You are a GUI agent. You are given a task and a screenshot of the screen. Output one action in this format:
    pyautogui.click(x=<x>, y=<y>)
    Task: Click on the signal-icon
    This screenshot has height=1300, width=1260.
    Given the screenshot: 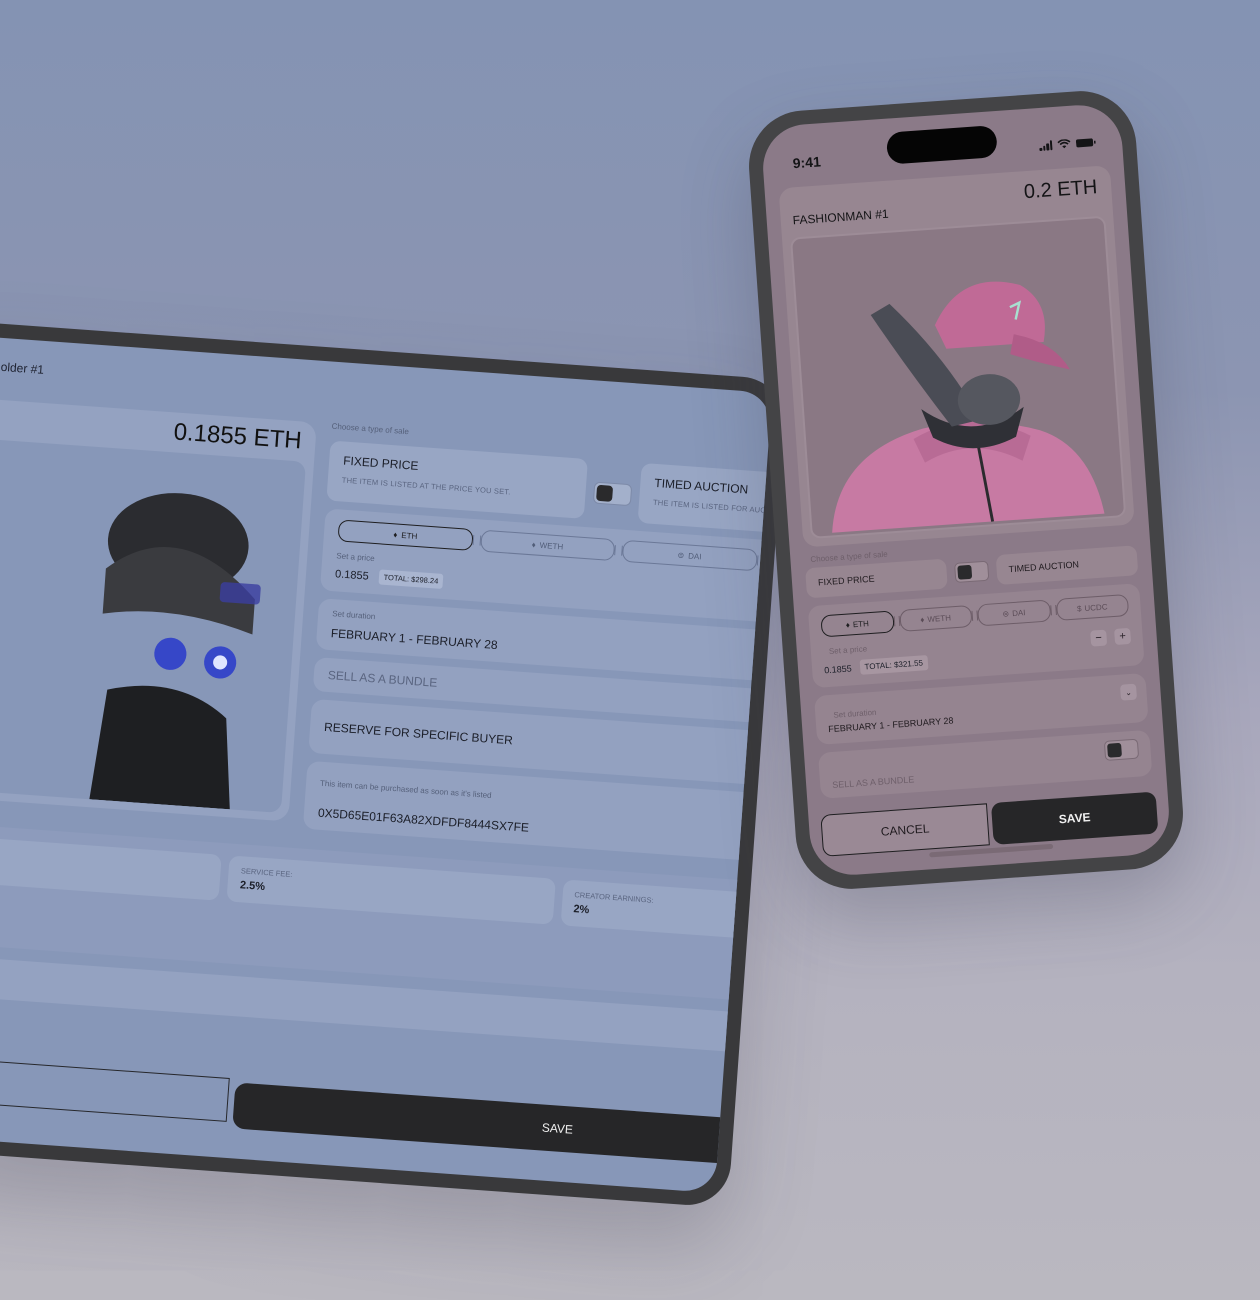 What is the action you would take?
    pyautogui.click(x=1046, y=146)
    